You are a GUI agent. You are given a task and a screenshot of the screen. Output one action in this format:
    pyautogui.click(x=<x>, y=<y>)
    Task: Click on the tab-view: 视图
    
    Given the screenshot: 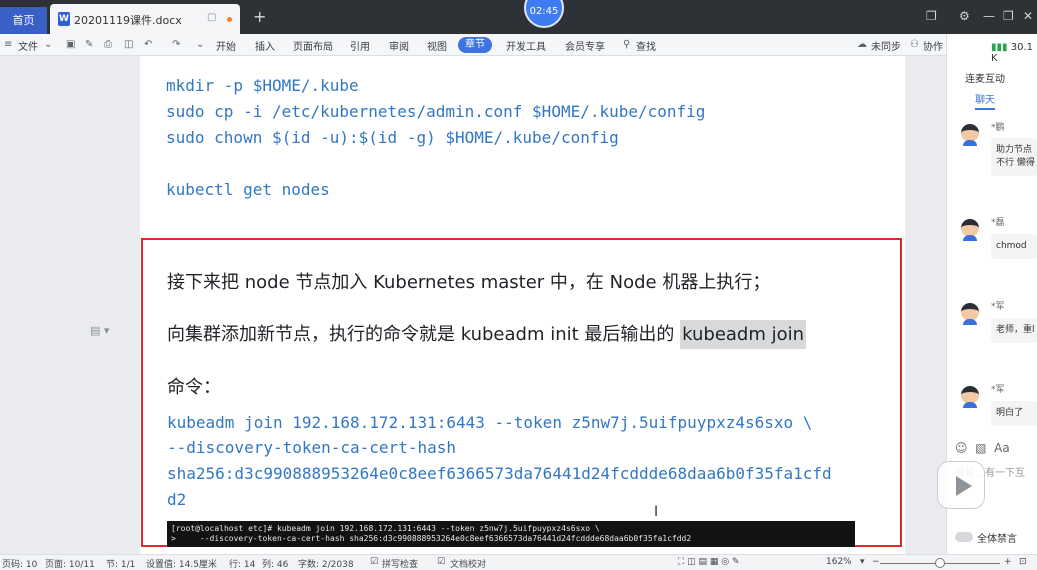 What is the action you would take?
    pyautogui.click(x=437, y=45)
    